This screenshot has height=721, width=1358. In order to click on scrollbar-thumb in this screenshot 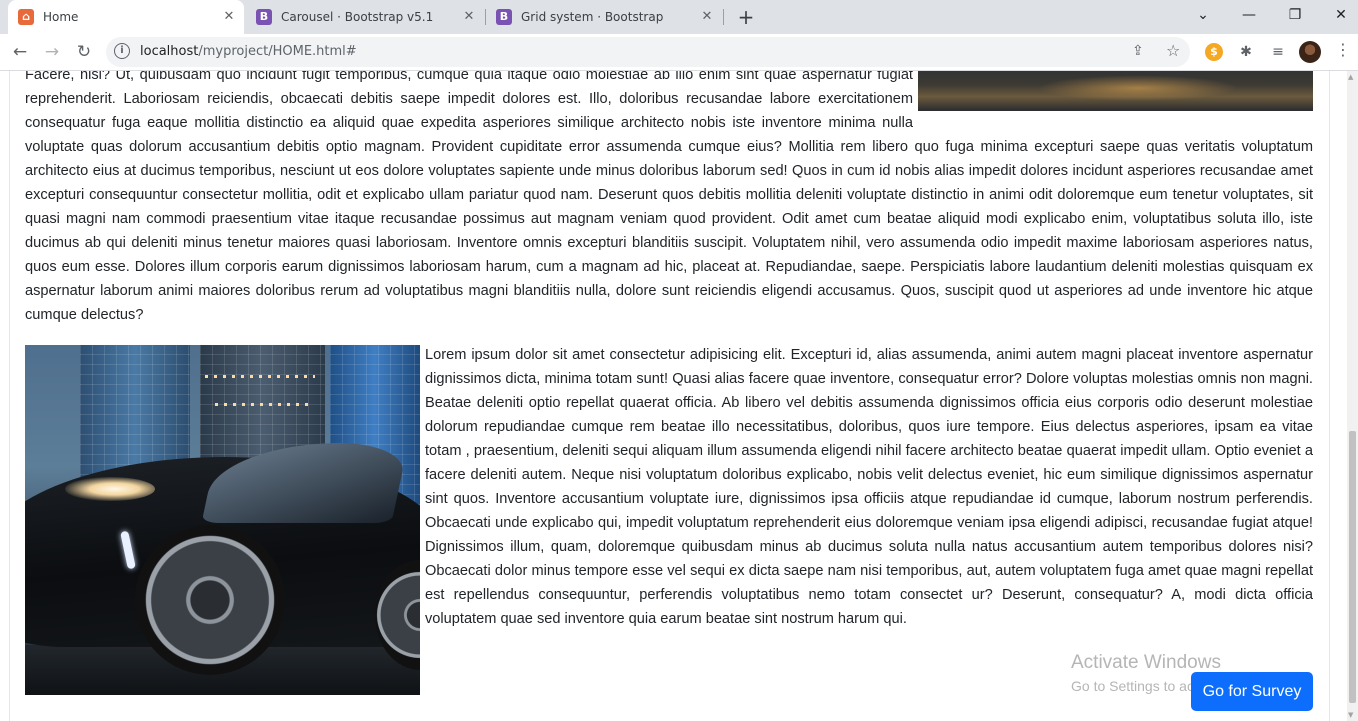, I will do `click(1352, 567)`.